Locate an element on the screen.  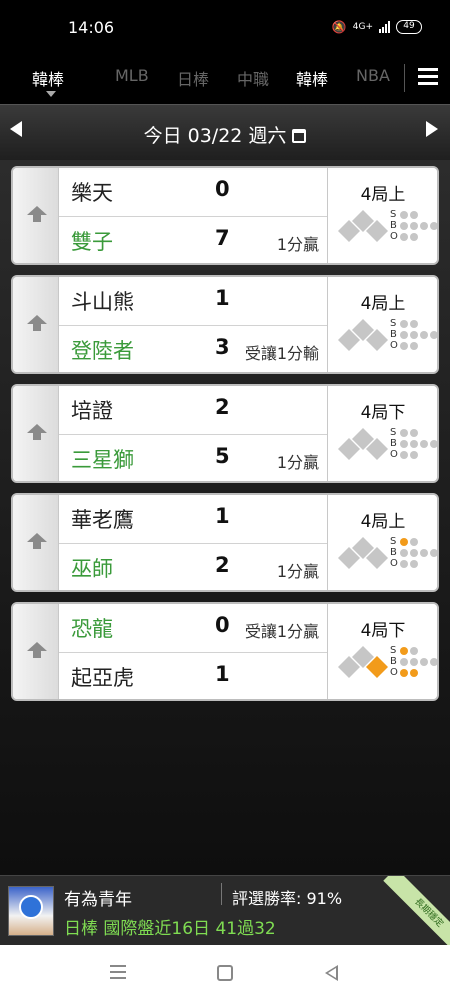
game-card: 樂天 0 雙子 7 1分贏 4局上 S B O is located at coordinates (225, 215).